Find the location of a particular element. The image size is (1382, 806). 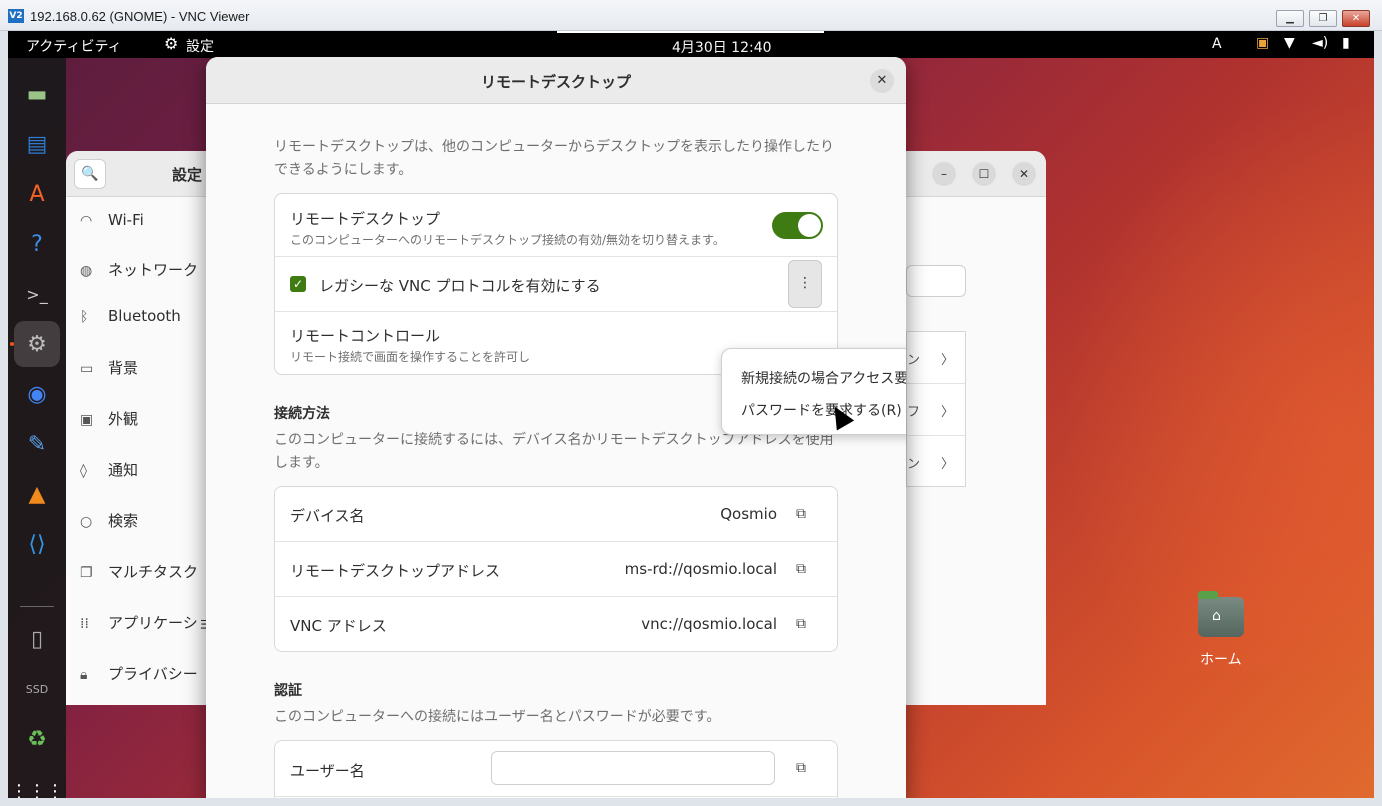

wifi-icon: ▼ is located at coordinates (1289, 43).